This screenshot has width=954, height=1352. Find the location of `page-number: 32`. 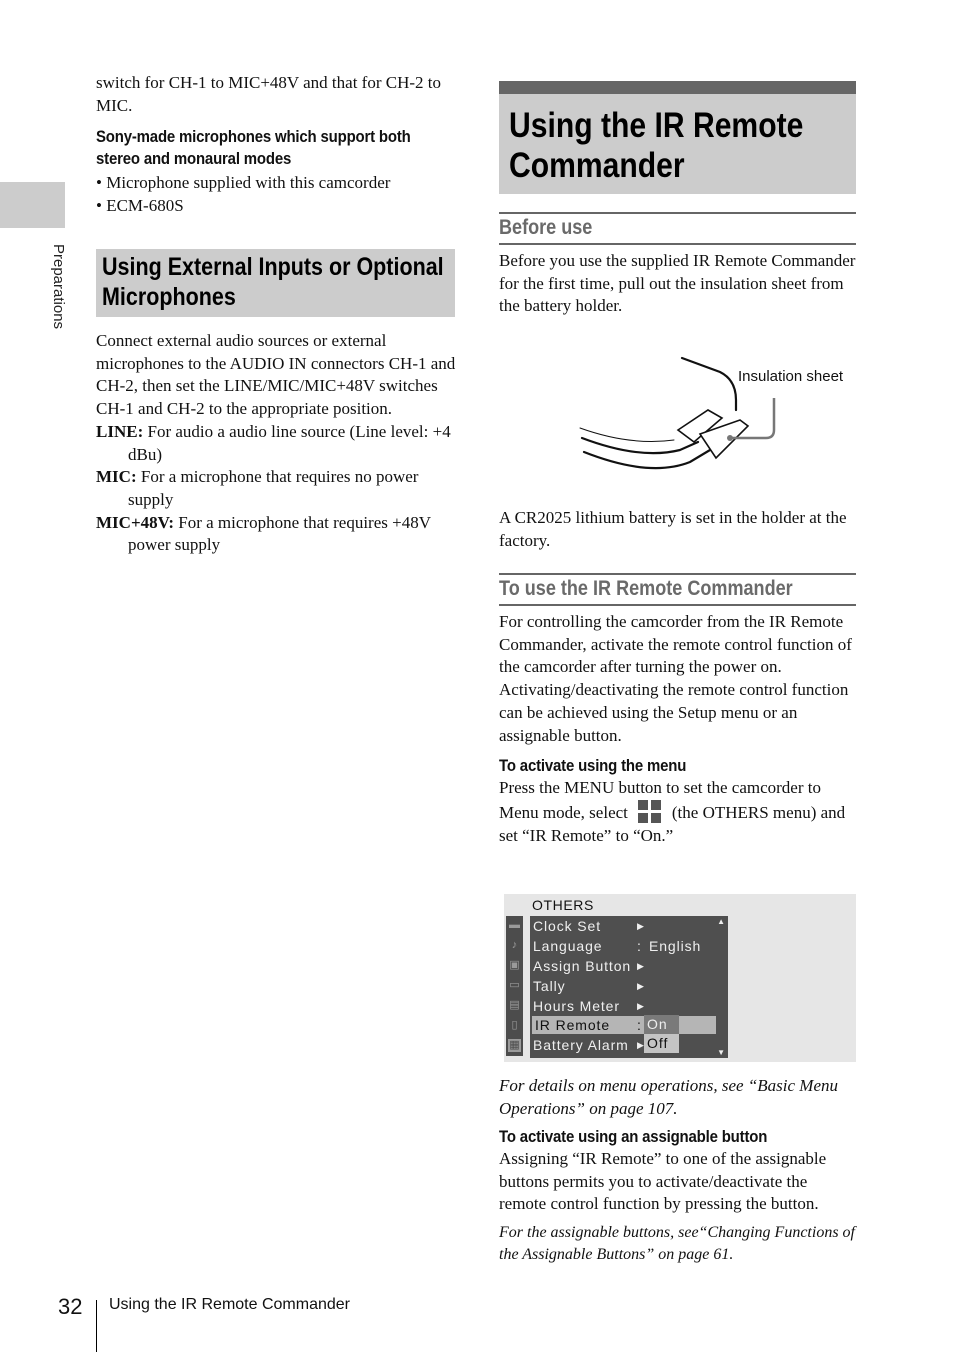

page-number: 32 is located at coordinates (70, 1306).